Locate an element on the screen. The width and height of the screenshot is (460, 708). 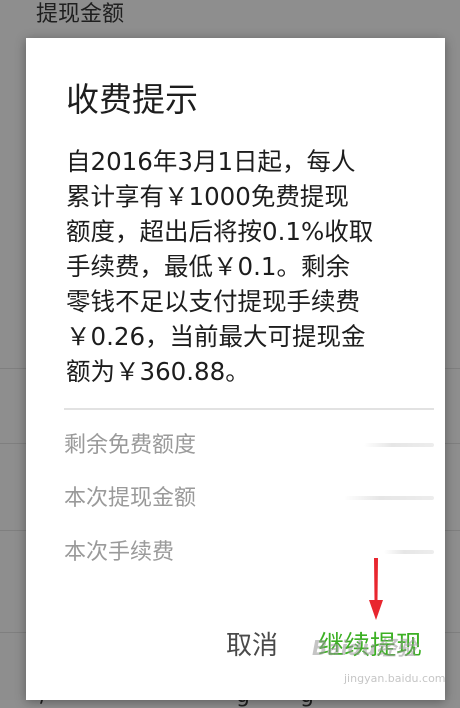
message-line: 额为￥360.88。 is located at coordinates (158, 371).